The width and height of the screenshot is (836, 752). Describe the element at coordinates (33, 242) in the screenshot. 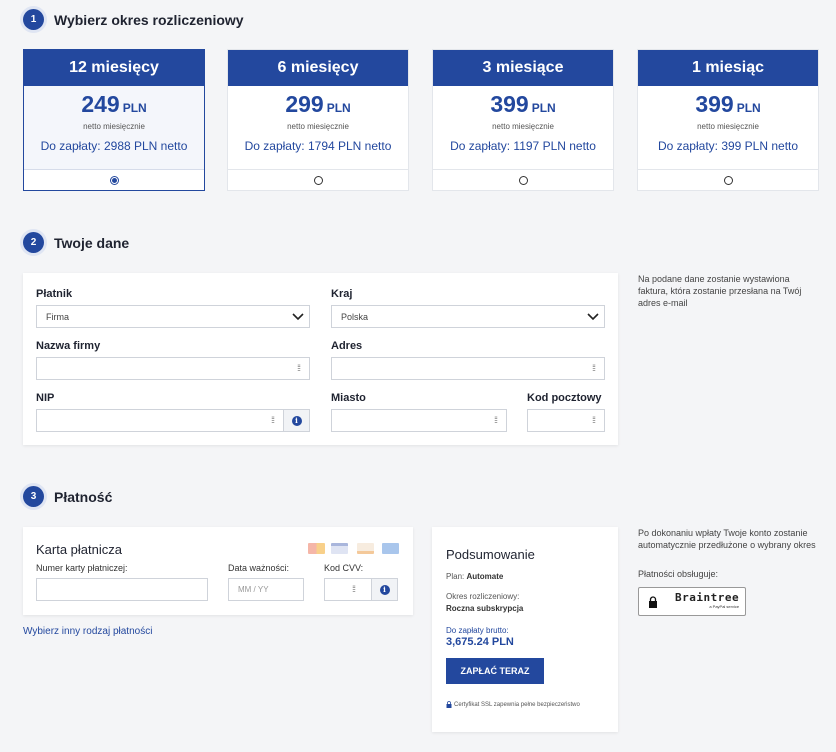

I see `step-number: 2` at that location.